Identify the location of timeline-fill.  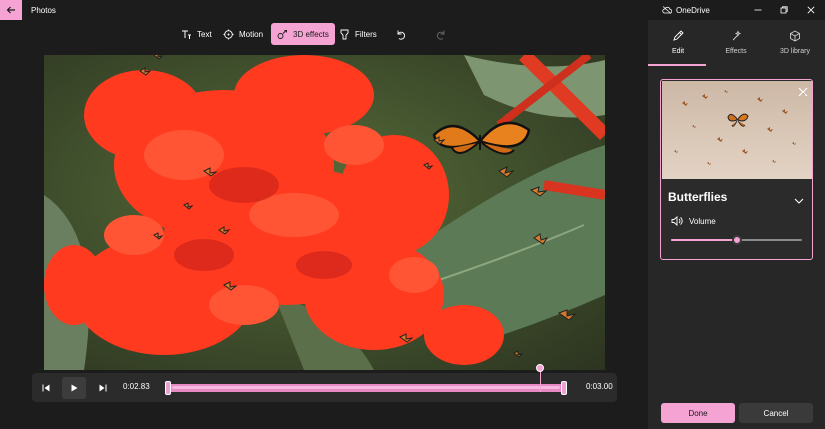
(366, 387).